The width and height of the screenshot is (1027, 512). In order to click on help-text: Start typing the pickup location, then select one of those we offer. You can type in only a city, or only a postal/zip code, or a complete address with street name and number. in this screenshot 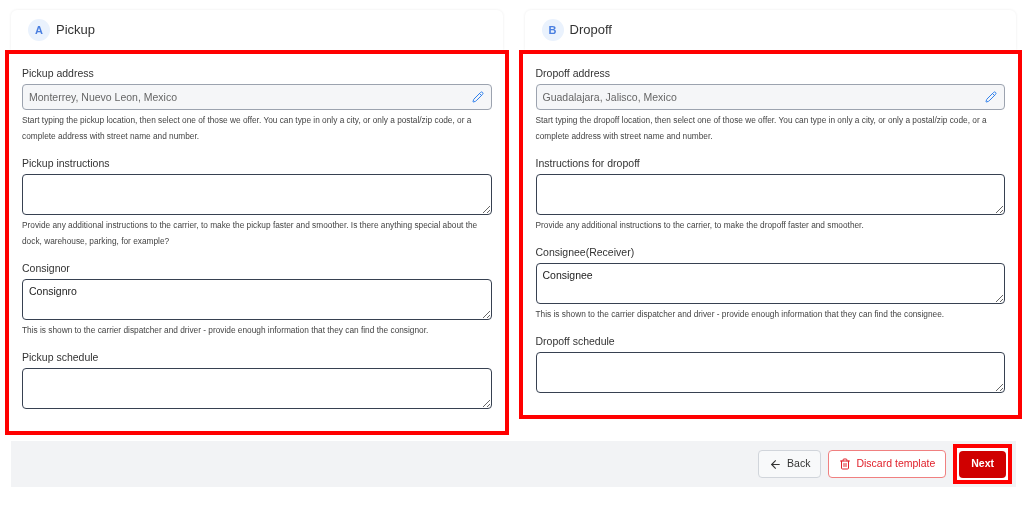, I will do `click(247, 128)`.